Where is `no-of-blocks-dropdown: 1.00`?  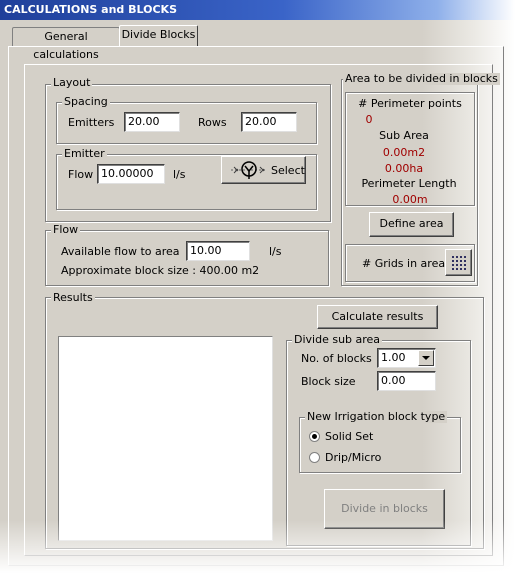
no-of-blocks-dropdown: 1.00 is located at coordinates (406, 358).